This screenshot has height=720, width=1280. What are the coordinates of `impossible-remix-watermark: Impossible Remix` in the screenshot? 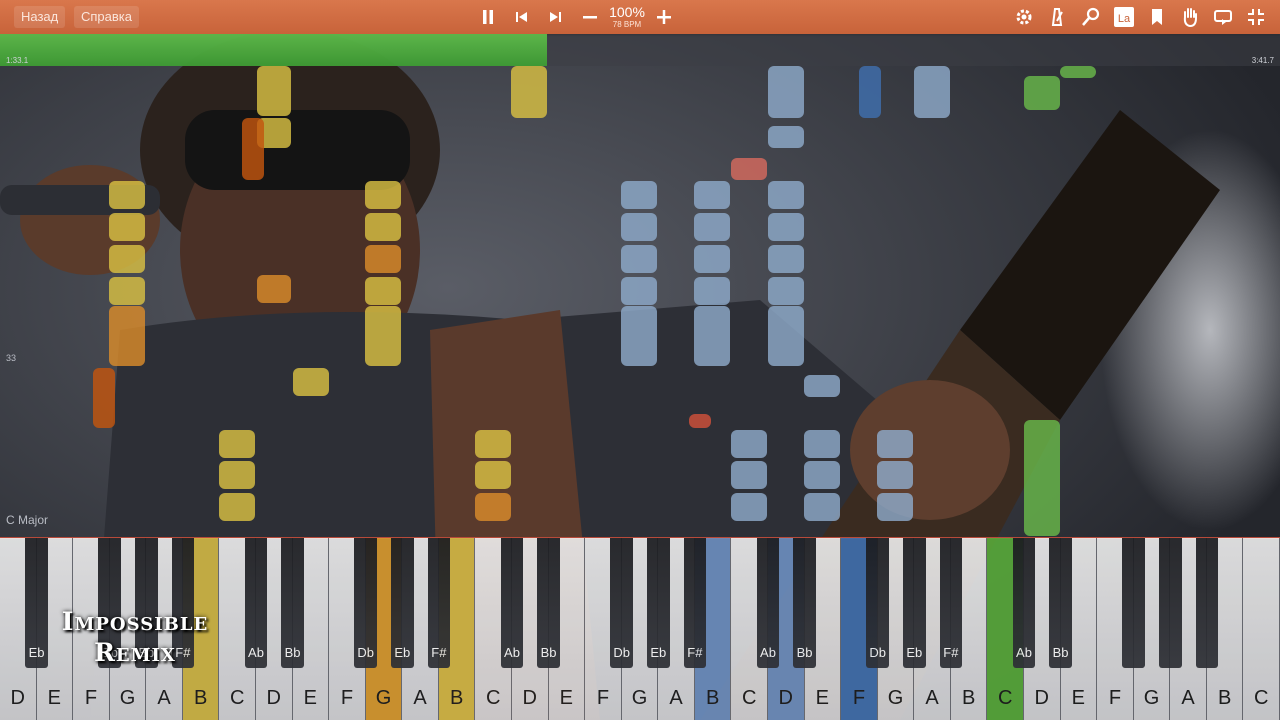 It's located at (135, 637).